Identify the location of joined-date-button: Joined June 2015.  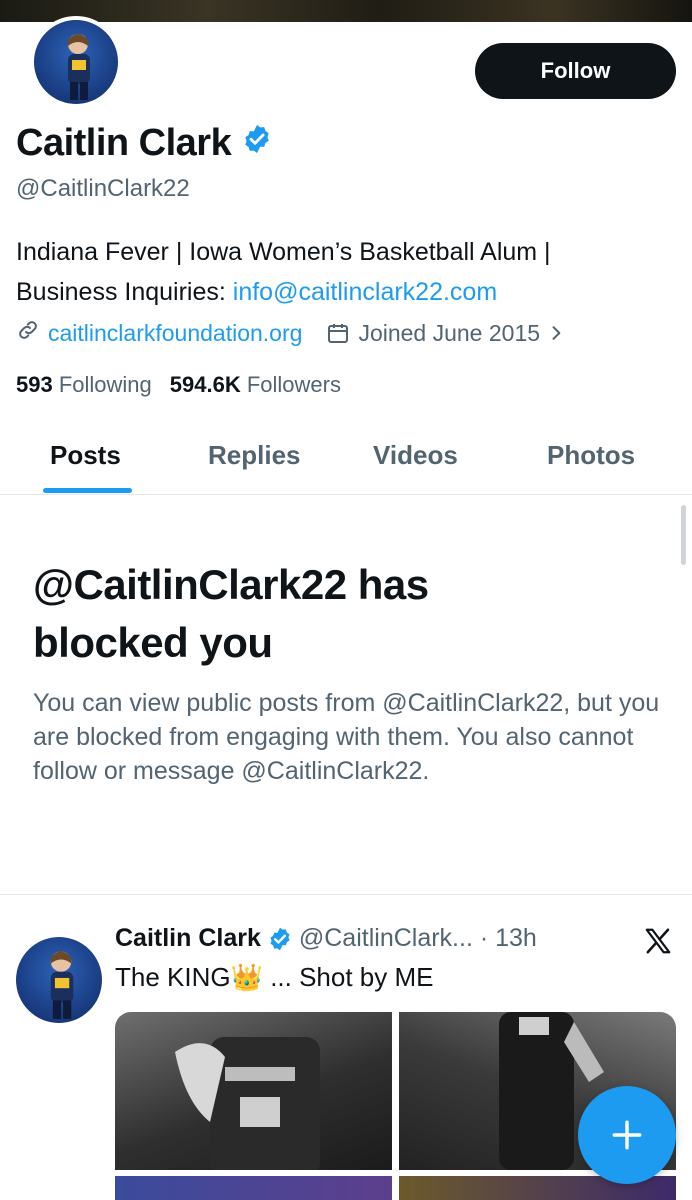
(446, 333).